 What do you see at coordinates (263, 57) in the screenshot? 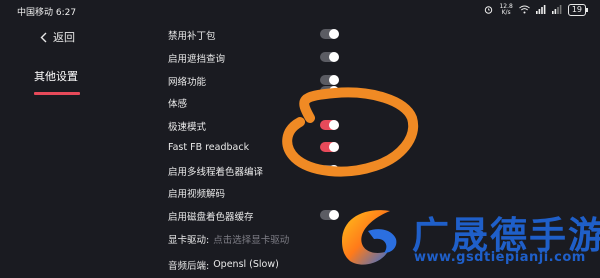
I see `setting-row-occlusion-query: 启用遮挡查询` at bounding box center [263, 57].